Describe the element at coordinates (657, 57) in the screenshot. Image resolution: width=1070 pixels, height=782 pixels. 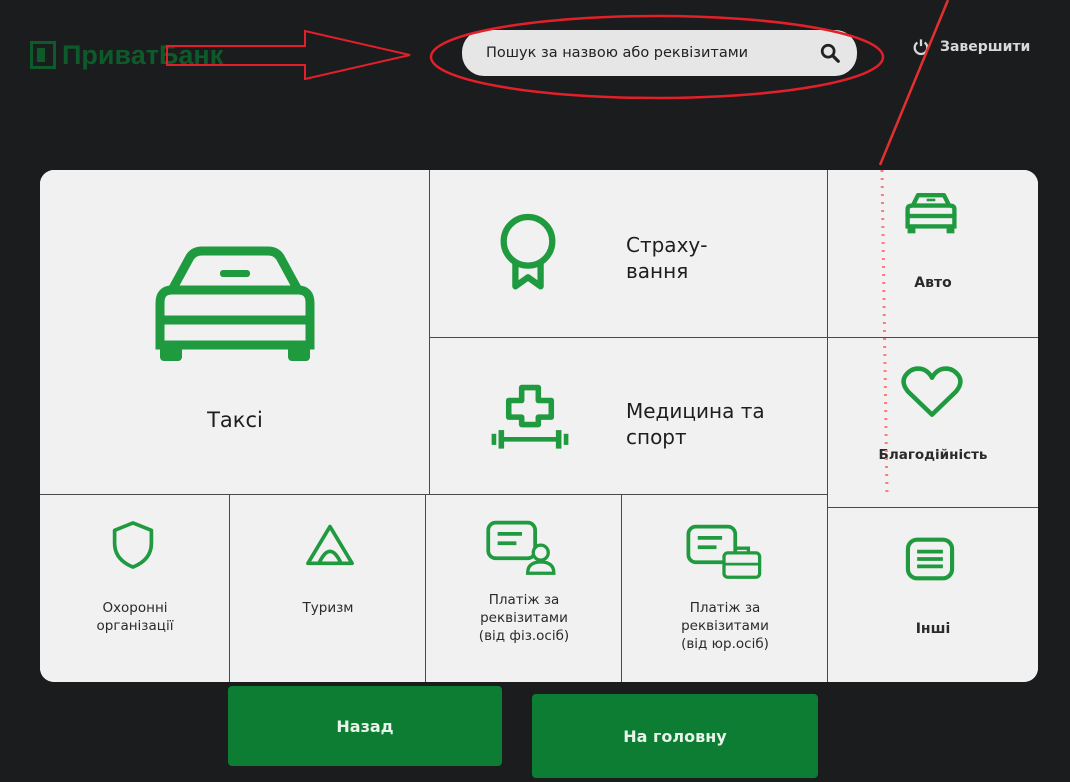
I see `annotation-ellipse` at that location.